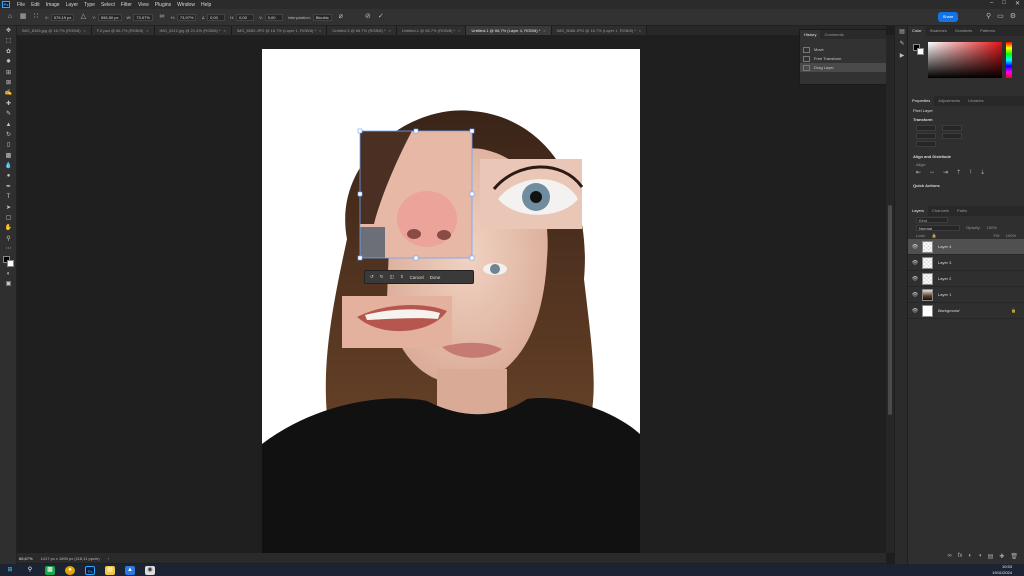  I want to click on layer-kind-filter: Kind, so click(932, 220).